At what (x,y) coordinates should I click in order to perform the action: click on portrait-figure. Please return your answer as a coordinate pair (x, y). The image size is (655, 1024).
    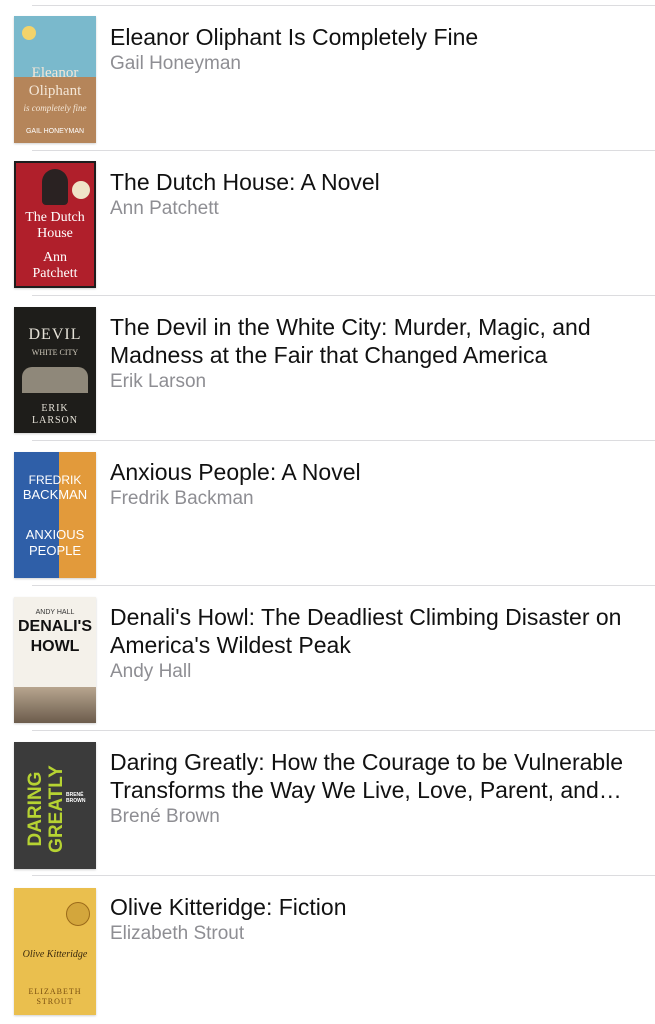
    Looking at the image, I should click on (55, 187).